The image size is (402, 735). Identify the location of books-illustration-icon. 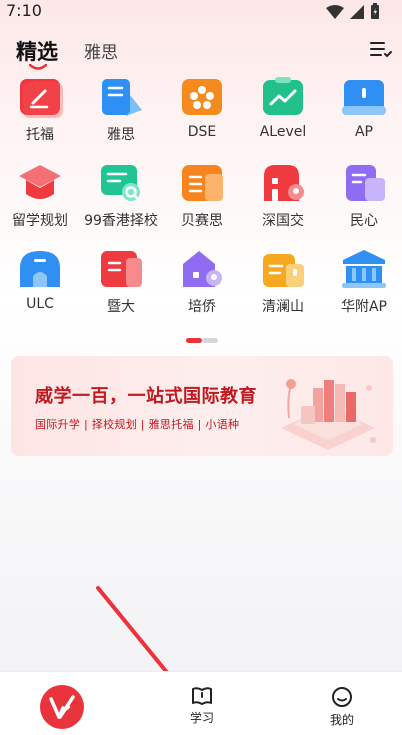
(328, 414).